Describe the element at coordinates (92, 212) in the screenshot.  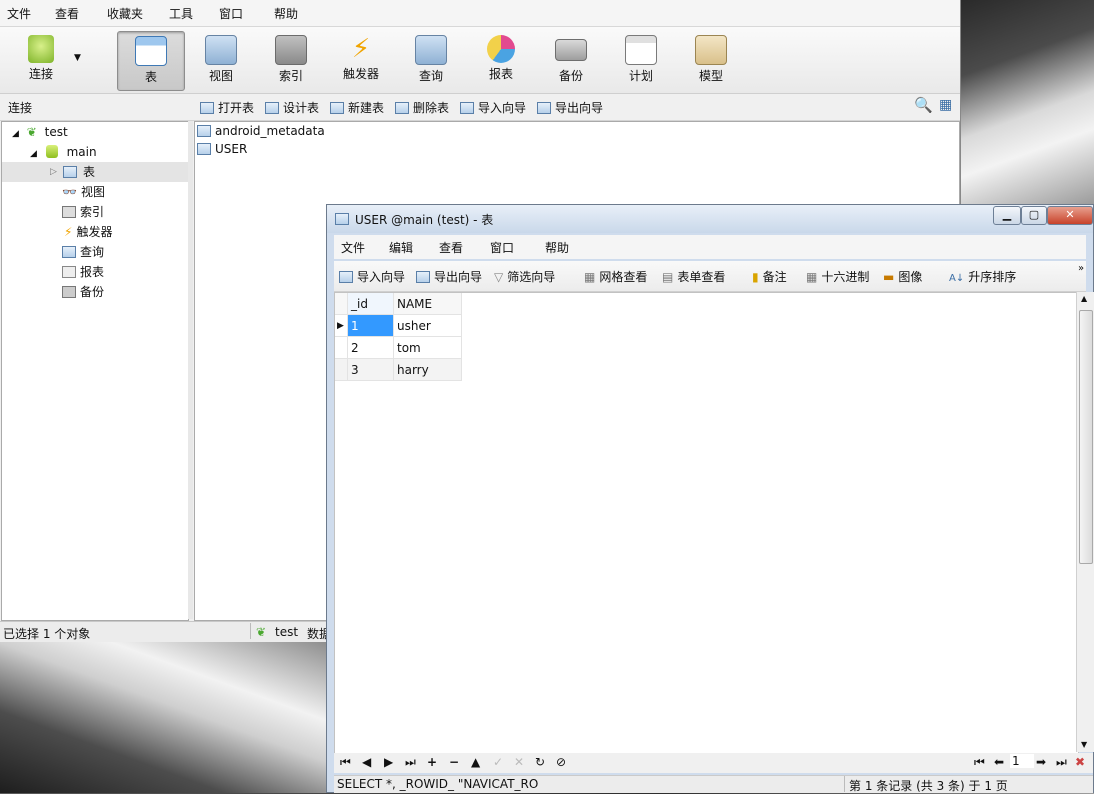
I see `tree-indexes-label: 索引` at that location.